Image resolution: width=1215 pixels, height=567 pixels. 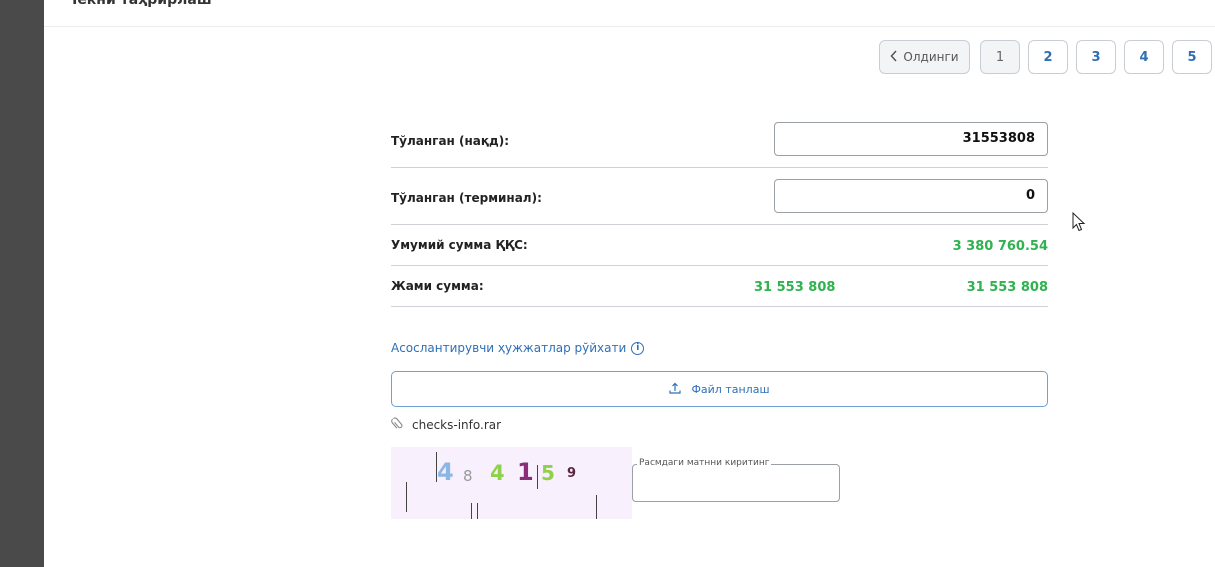 I want to click on attached-file: checks-info.rar, so click(x=446, y=424).